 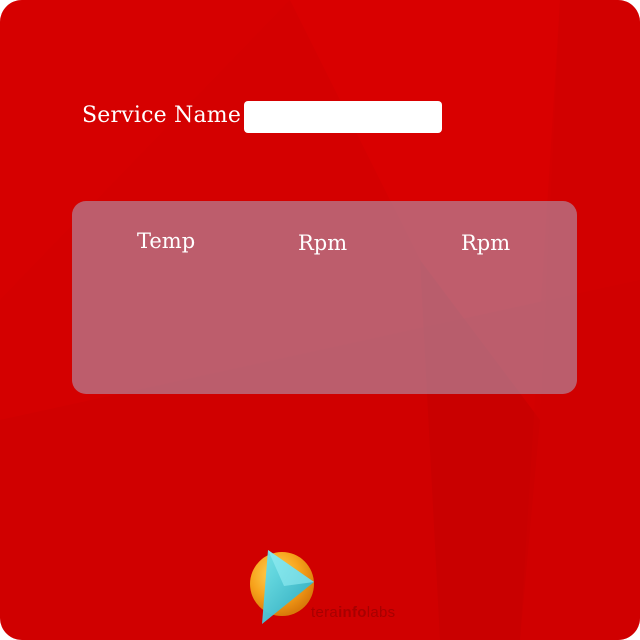 I want to click on logo-wordmark: terainfolabs, so click(x=353, y=612).